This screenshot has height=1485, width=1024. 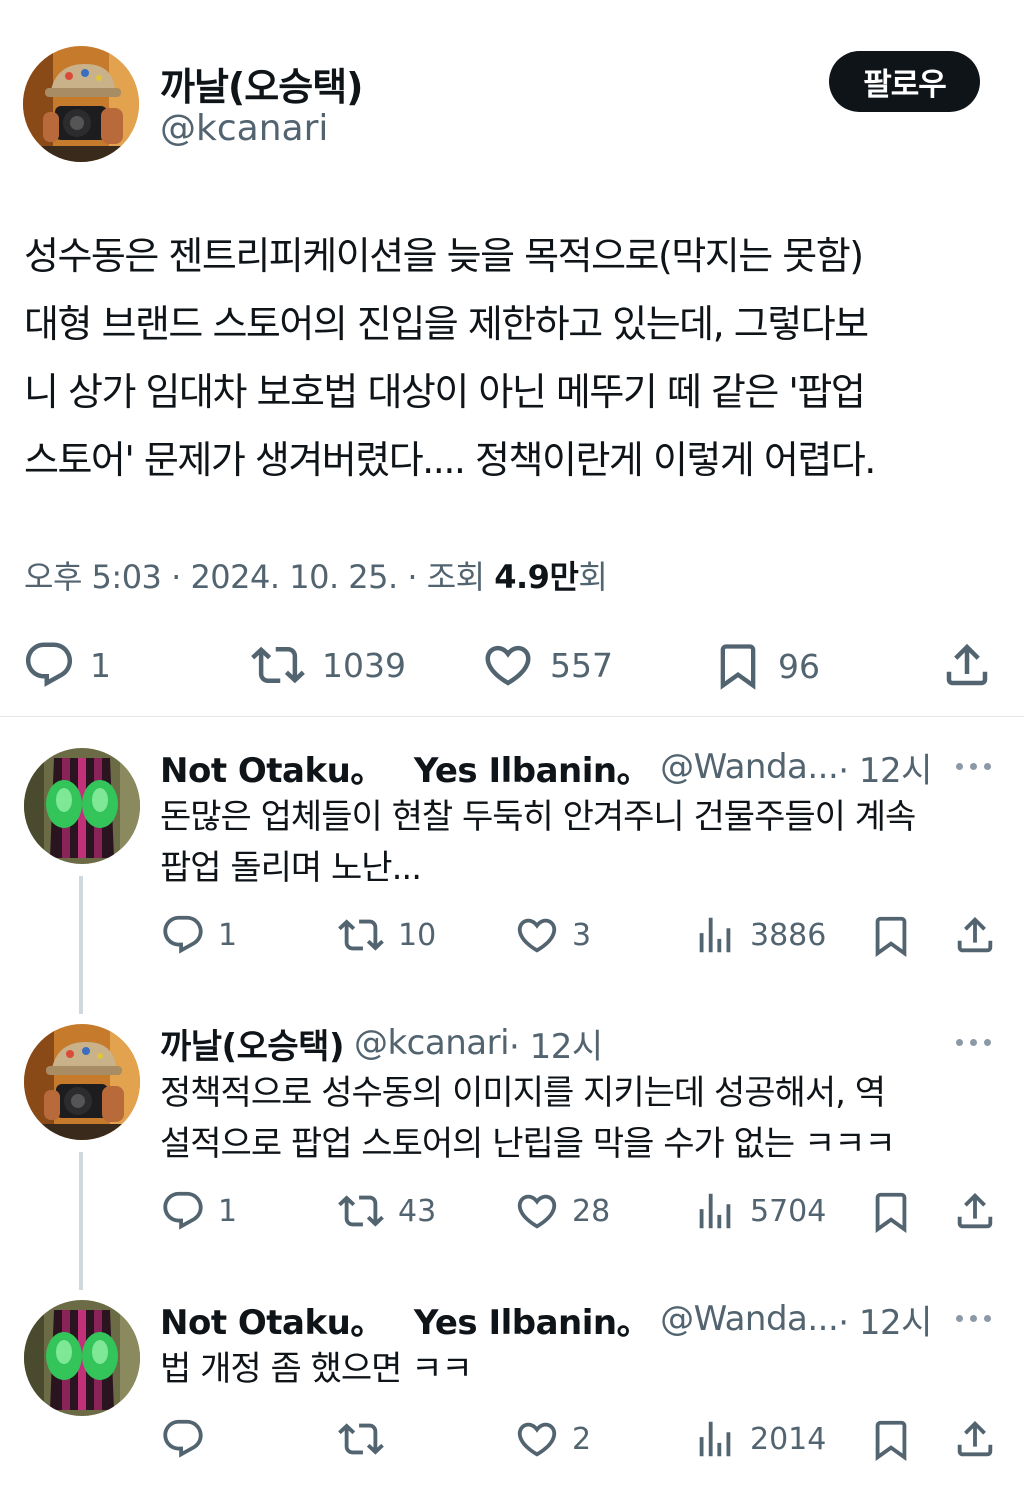 What do you see at coordinates (262, 83) in the screenshot?
I see `author-name: 까날(오승택)` at bounding box center [262, 83].